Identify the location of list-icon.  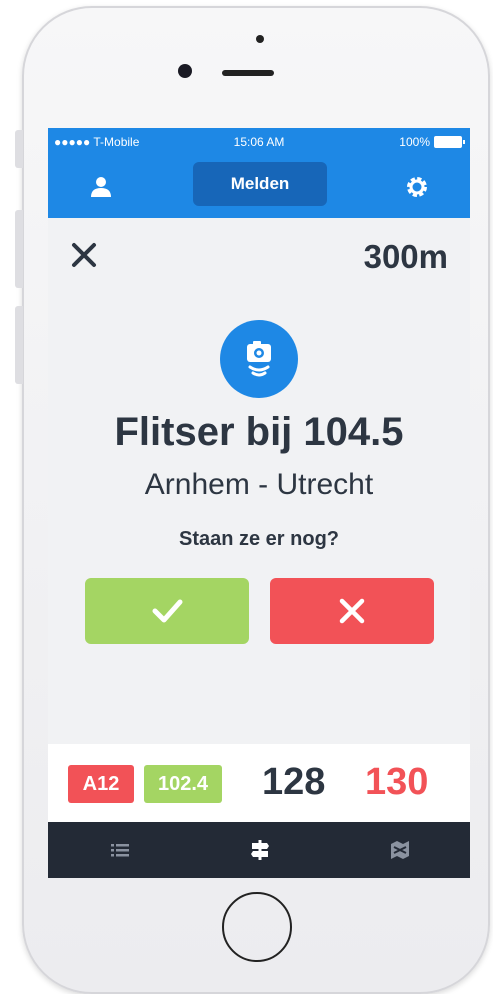
(120, 850).